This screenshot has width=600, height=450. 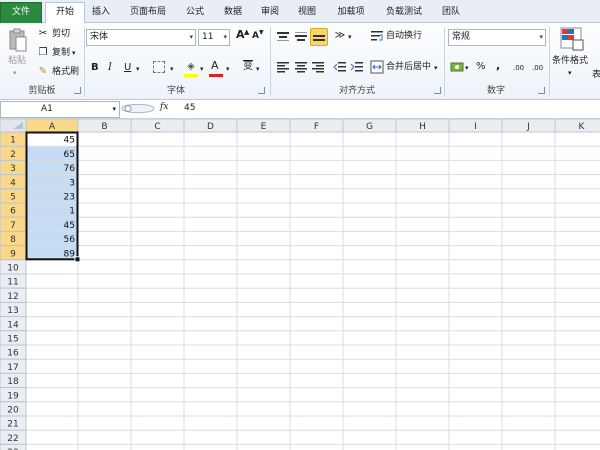 I want to click on tab-5: 数据, so click(x=233, y=12).